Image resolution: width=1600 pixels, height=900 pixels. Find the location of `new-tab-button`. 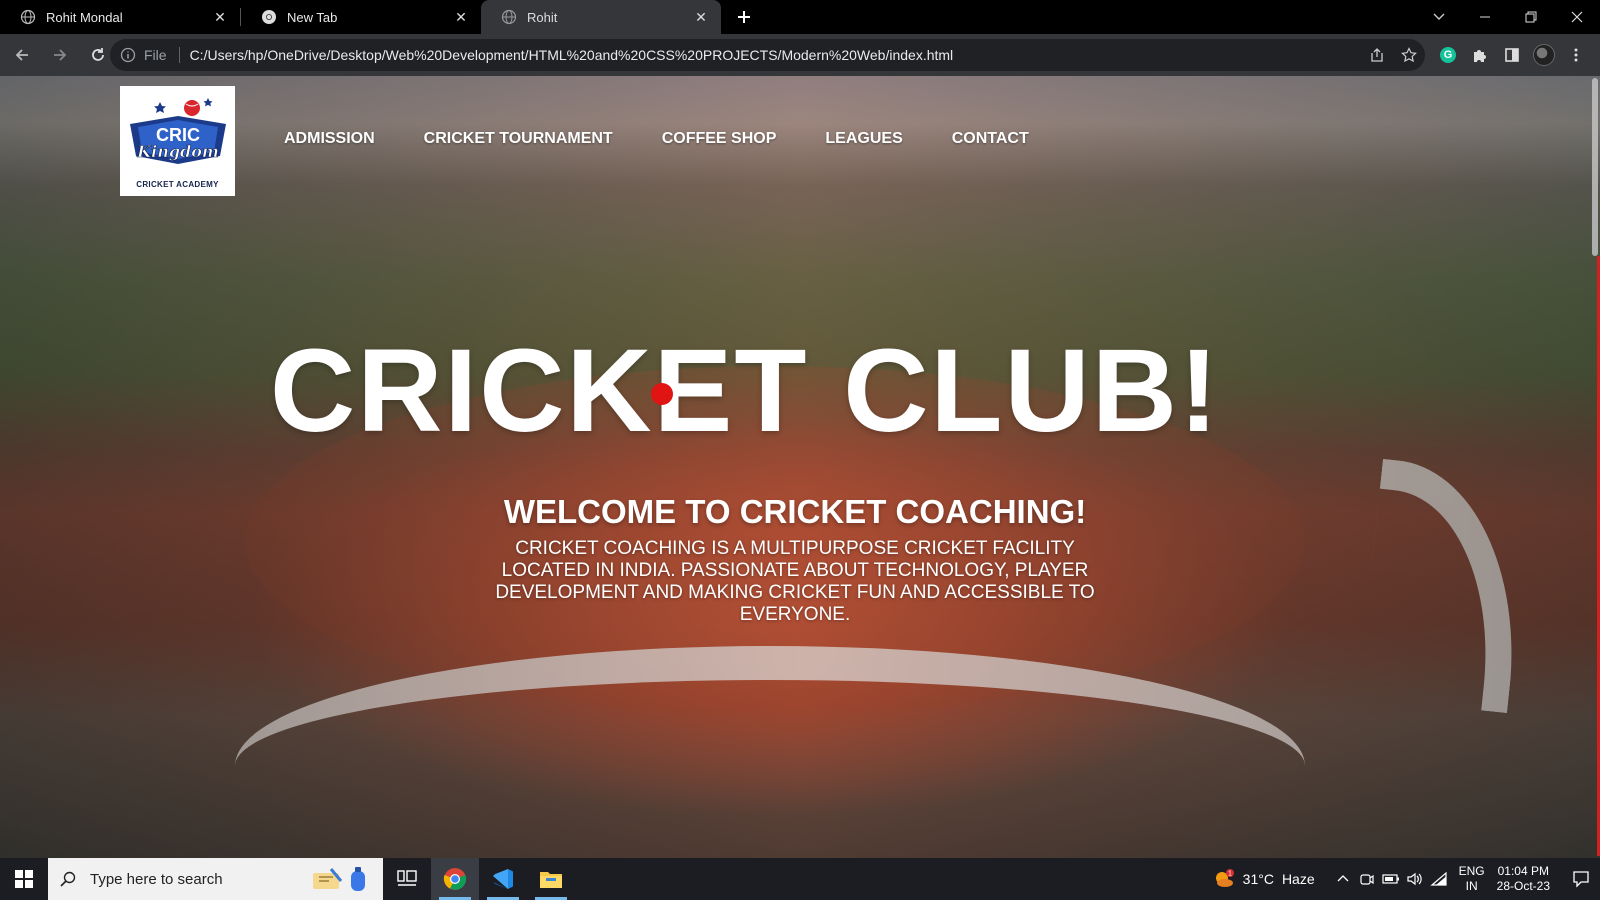

new-tab-button is located at coordinates (744, 17).